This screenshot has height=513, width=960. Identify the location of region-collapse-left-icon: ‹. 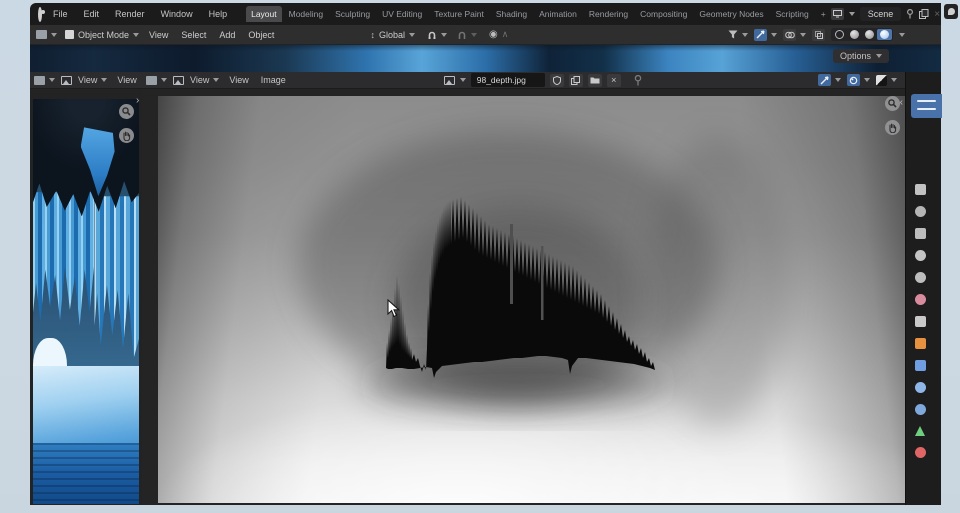
(901, 103).